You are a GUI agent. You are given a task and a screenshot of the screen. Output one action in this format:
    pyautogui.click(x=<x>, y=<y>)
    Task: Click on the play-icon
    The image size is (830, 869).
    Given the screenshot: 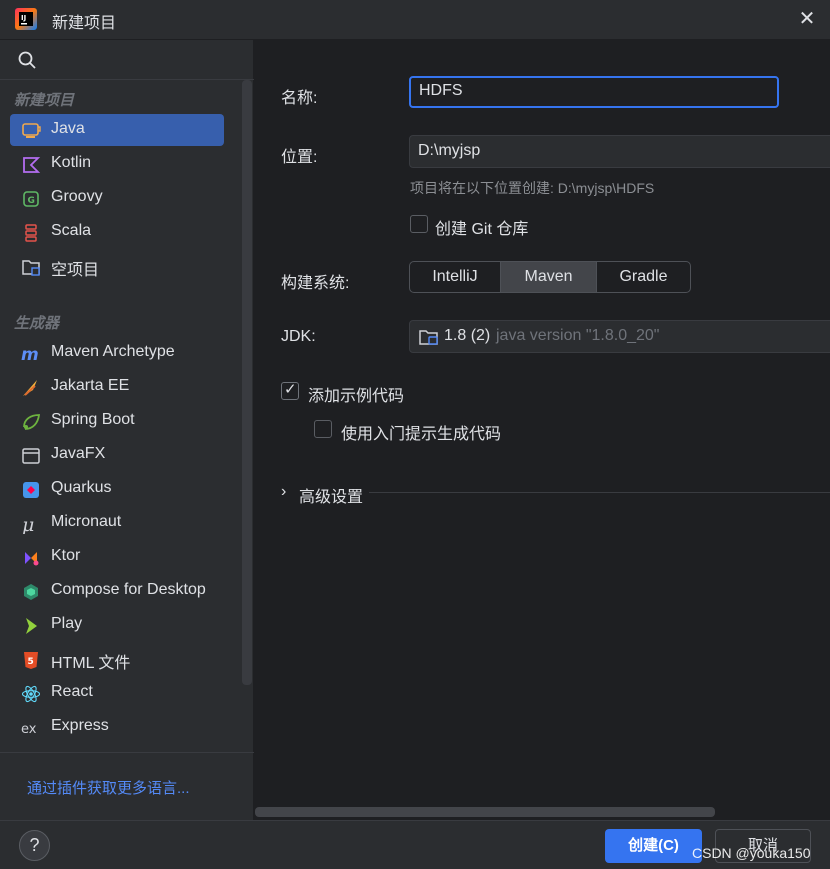 What is the action you would take?
    pyautogui.click(x=31, y=626)
    